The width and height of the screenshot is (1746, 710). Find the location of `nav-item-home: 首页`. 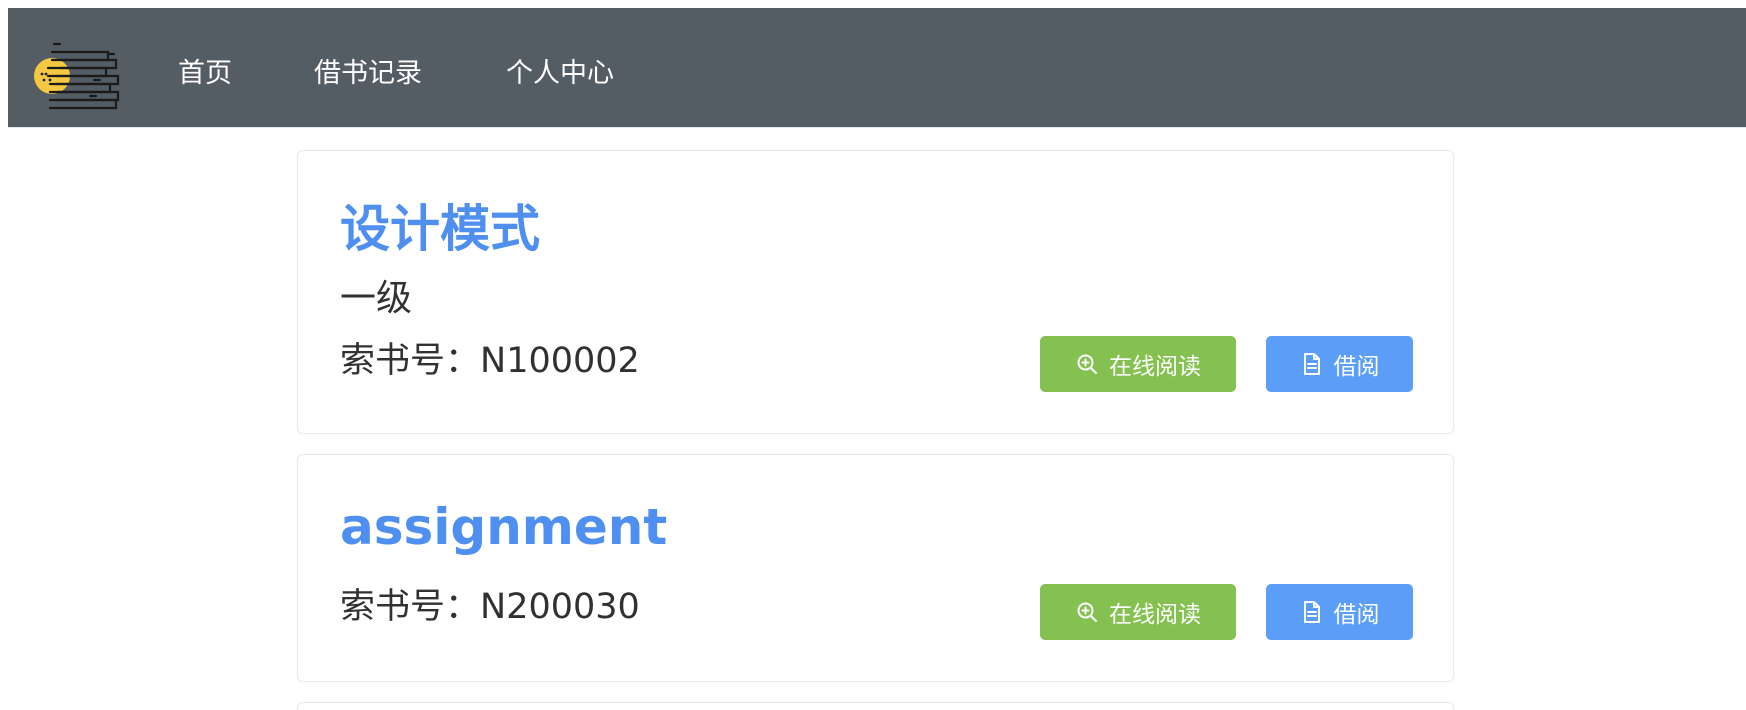

nav-item-home: 首页 is located at coordinates (205, 74).